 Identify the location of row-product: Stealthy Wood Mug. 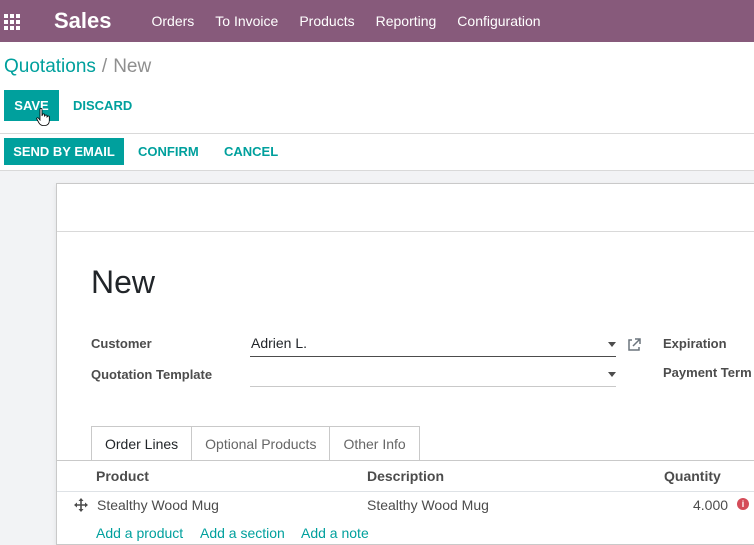
(158, 505).